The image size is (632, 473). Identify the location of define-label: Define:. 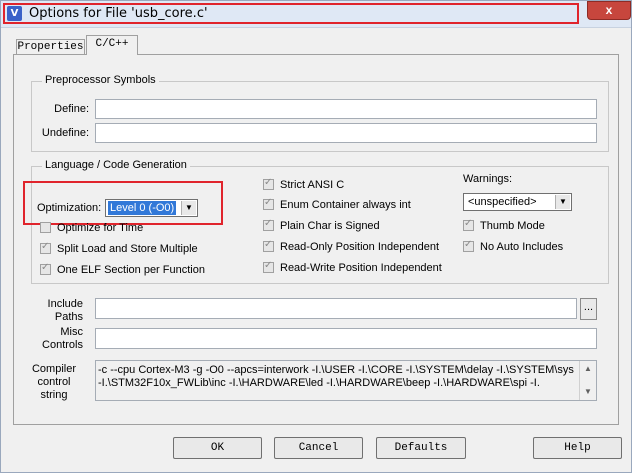
(71, 109).